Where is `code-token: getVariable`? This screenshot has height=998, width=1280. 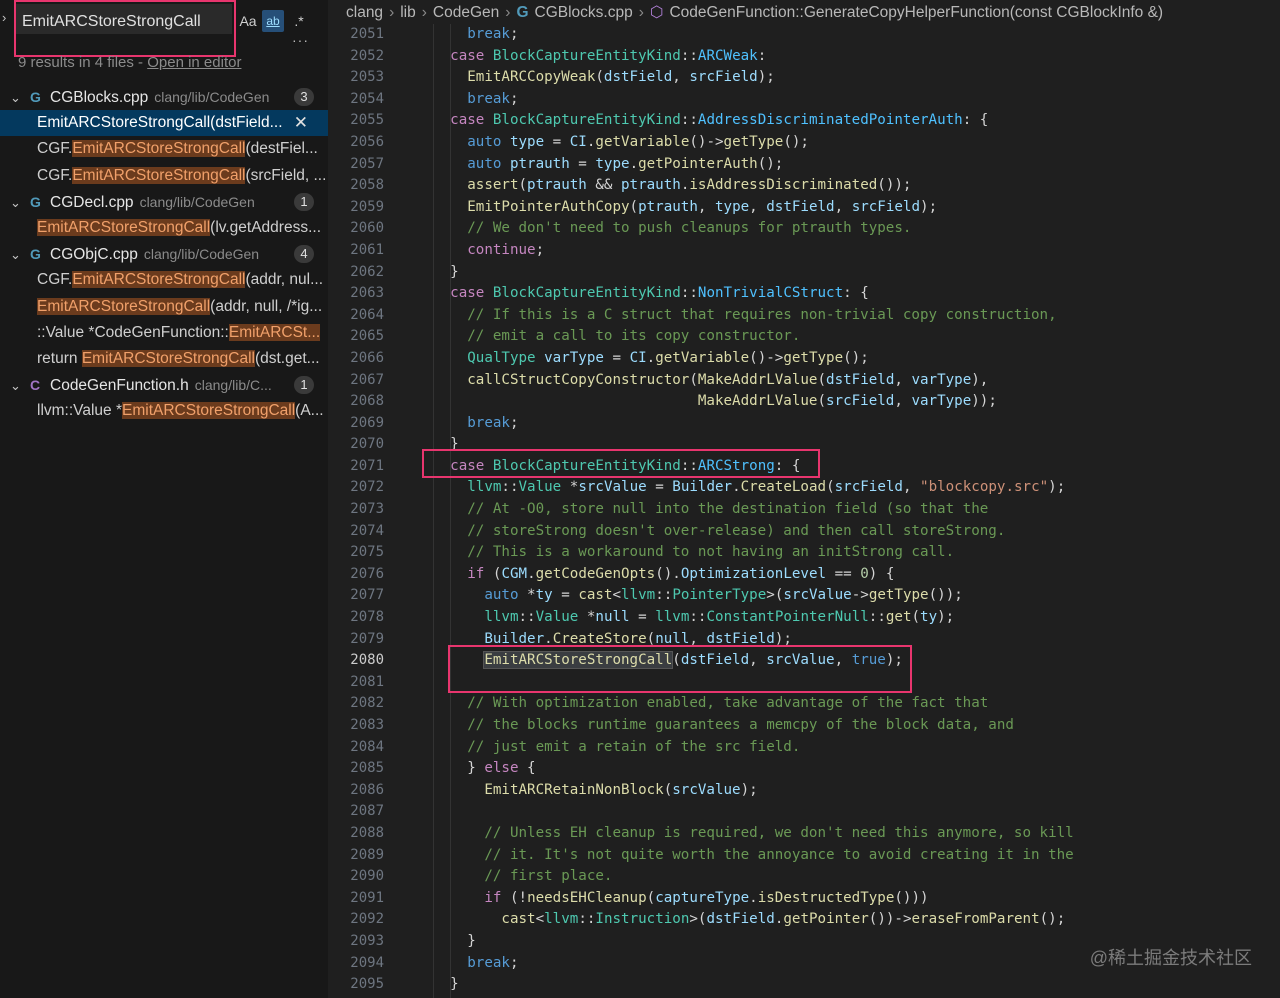 code-token: getVariable is located at coordinates (702, 357).